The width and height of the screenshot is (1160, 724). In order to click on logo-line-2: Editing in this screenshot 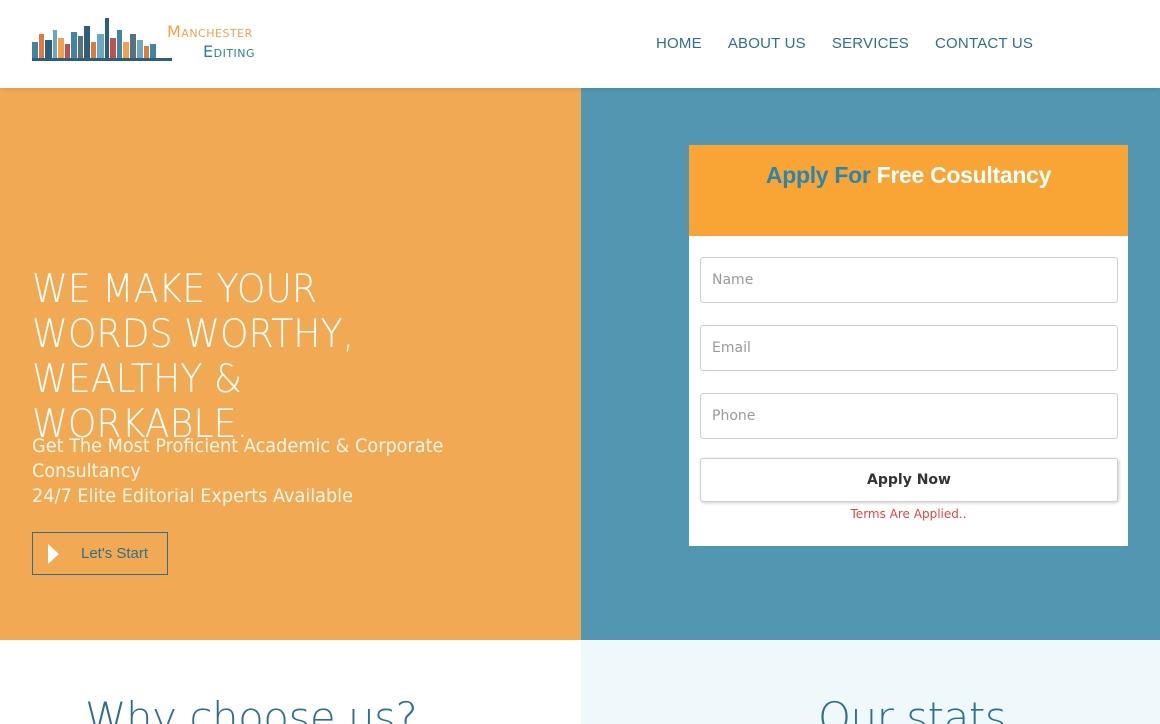, I will do `click(229, 51)`.